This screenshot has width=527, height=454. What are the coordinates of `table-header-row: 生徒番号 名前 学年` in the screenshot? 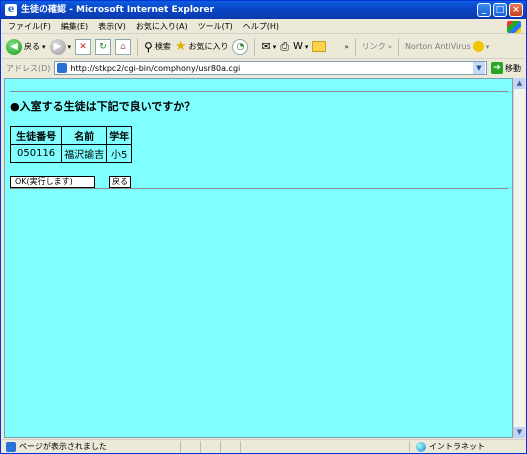 It's located at (71, 135).